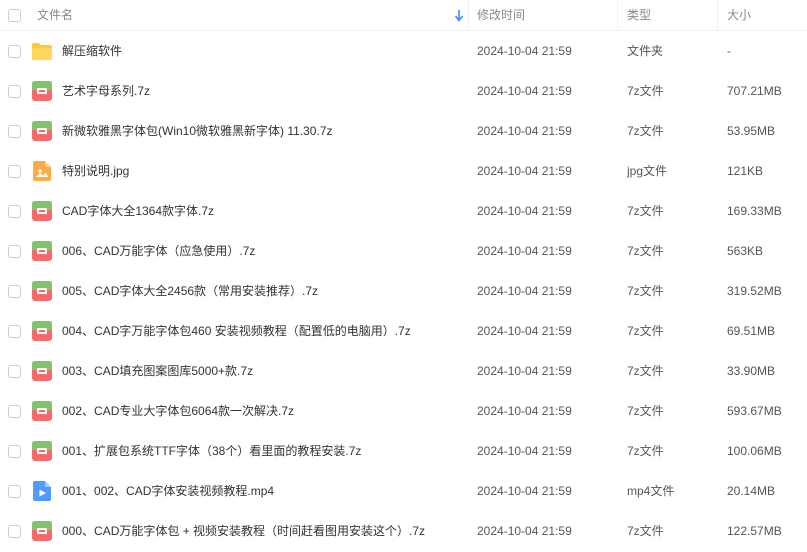  What do you see at coordinates (236, 331) in the screenshot?
I see `file-name: 004、CAD字万能字体包460 安装视频教程（配置低的电脑用）.7z` at bounding box center [236, 331].